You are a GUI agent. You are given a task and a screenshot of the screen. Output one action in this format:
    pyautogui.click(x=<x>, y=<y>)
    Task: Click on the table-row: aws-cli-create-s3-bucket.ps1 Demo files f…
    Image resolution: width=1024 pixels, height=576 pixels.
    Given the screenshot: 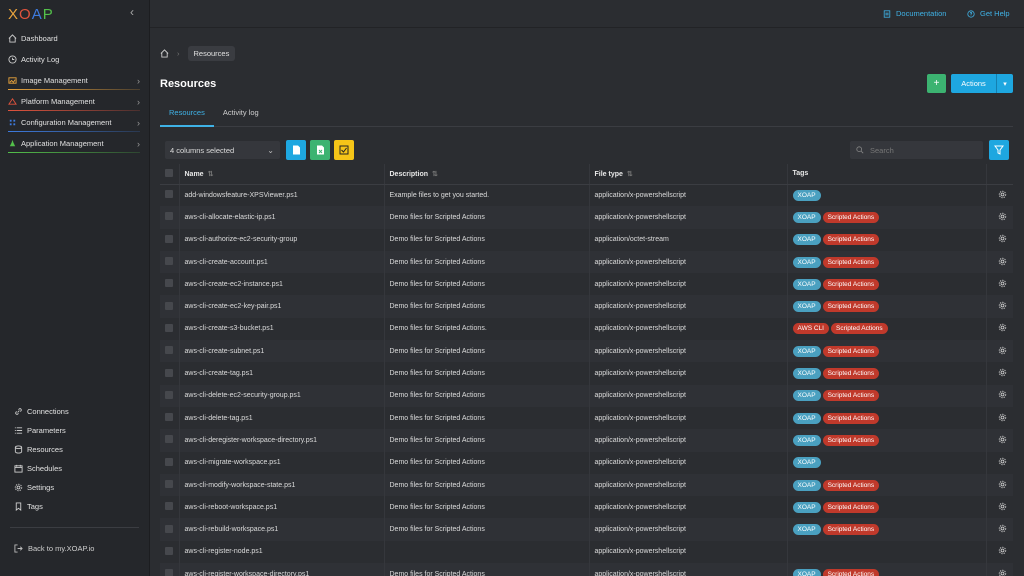 What is the action you would take?
    pyautogui.click(x=586, y=329)
    